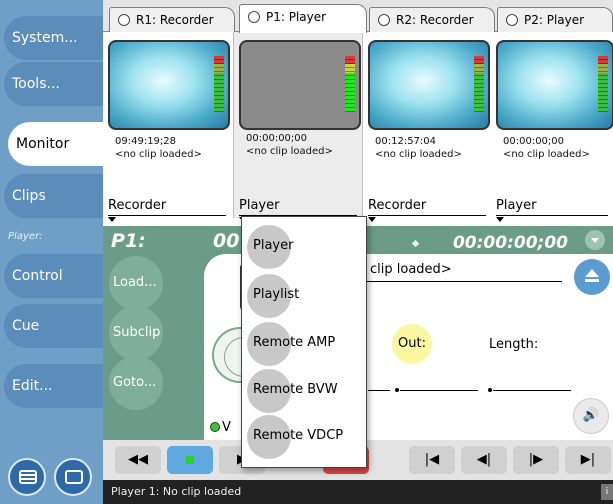 This screenshot has width=613, height=504. What do you see at coordinates (588, 460) in the screenshot?
I see `goto-end-button: ▶|` at bounding box center [588, 460].